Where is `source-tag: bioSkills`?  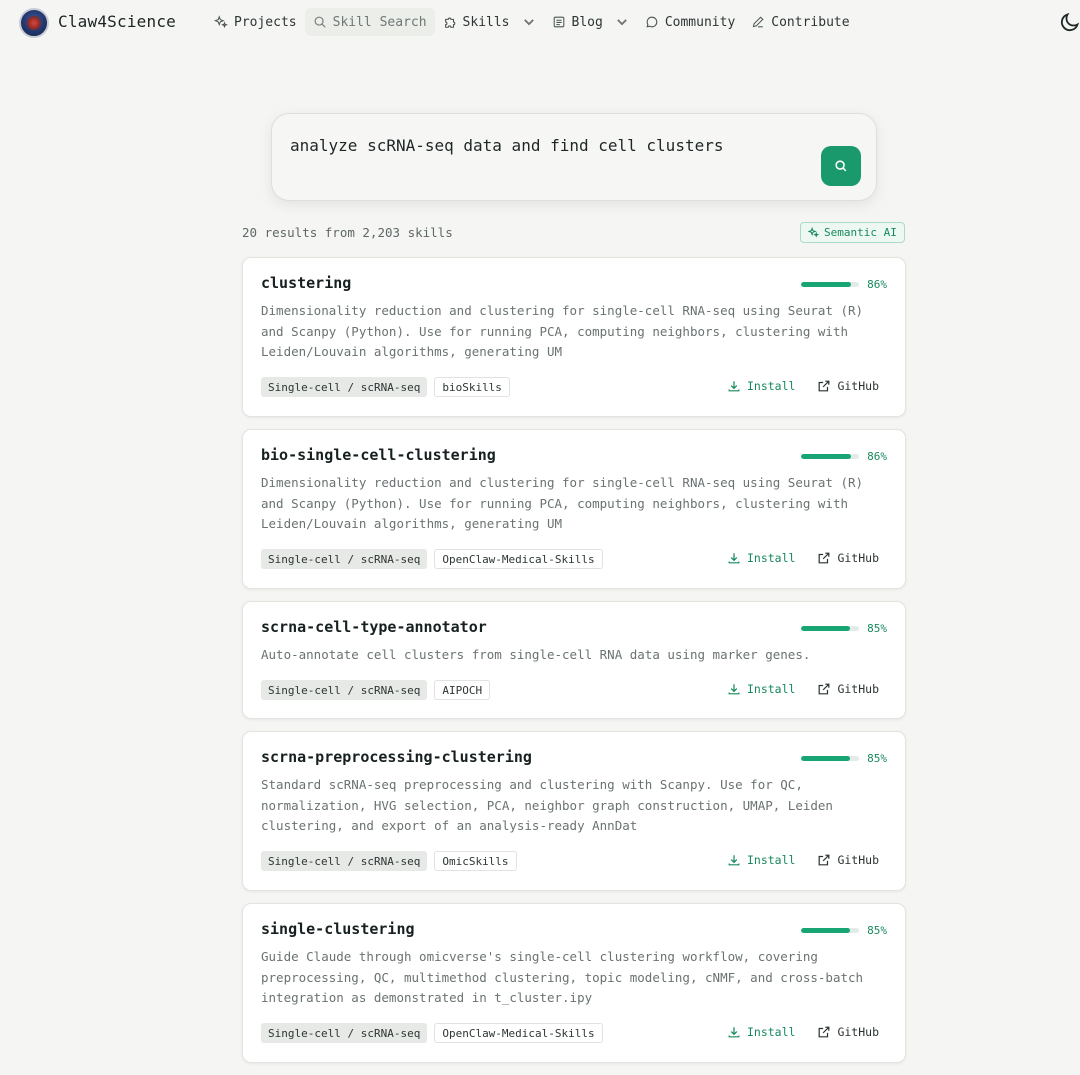 source-tag: bioSkills is located at coordinates (472, 387).